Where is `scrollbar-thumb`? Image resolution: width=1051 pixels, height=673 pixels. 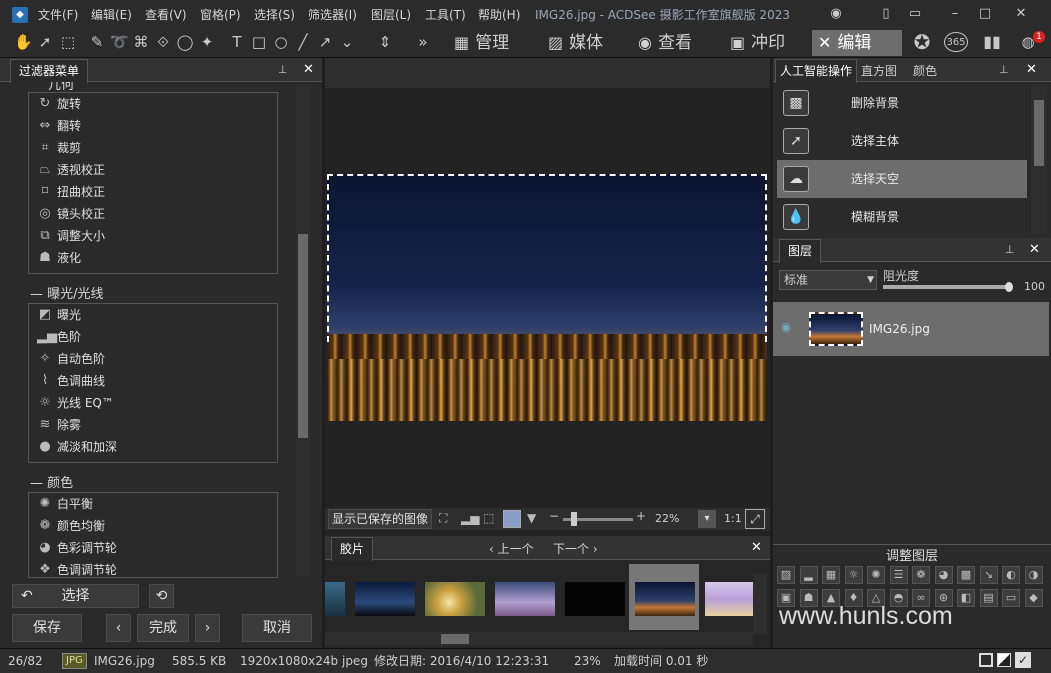 scrollbar-thumb is located at coordinates (303, 336).